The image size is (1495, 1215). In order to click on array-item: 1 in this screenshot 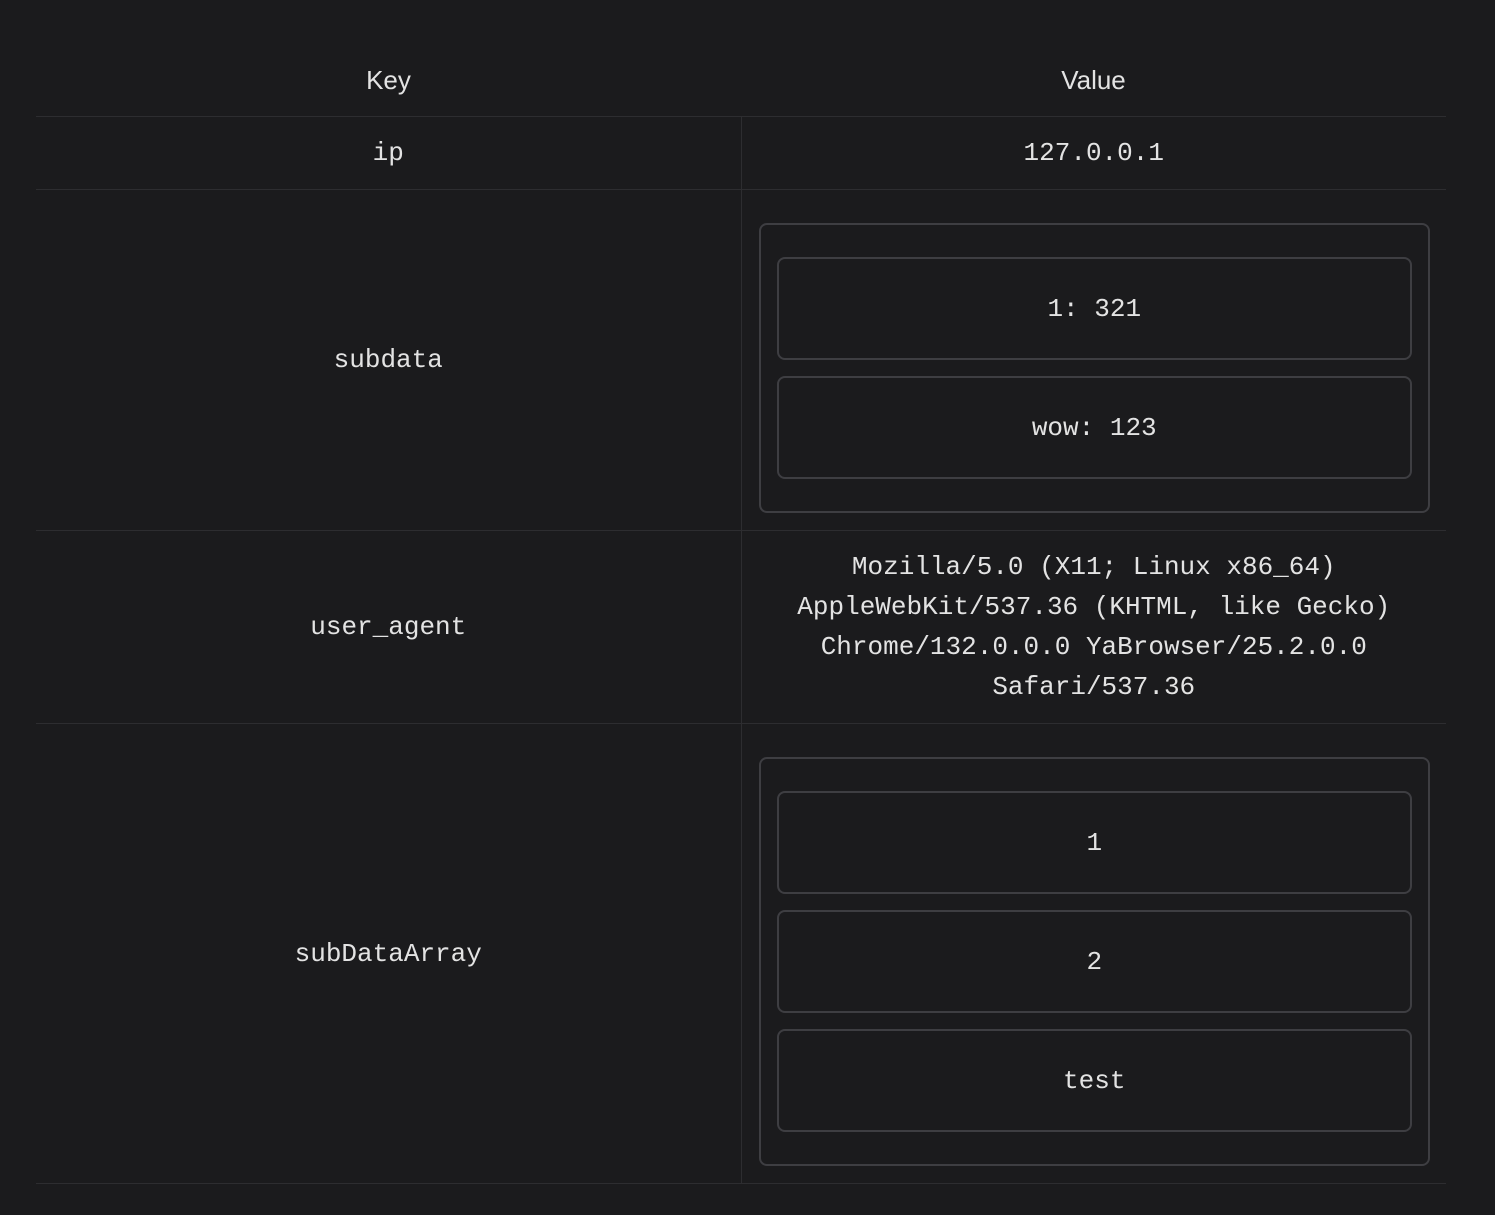, I will do `click(1094, 842)`.